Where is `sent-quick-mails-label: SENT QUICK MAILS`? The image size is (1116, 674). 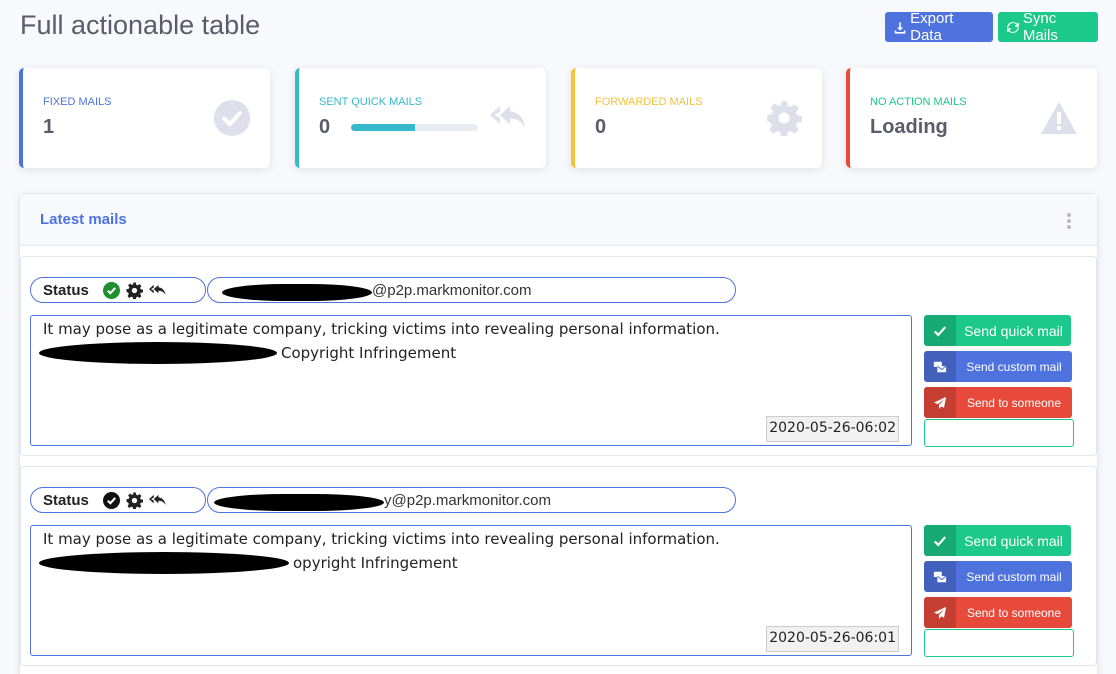 sent-quick-mails-label: SENT QUICK MAILS is located at coordinates (371, 102).